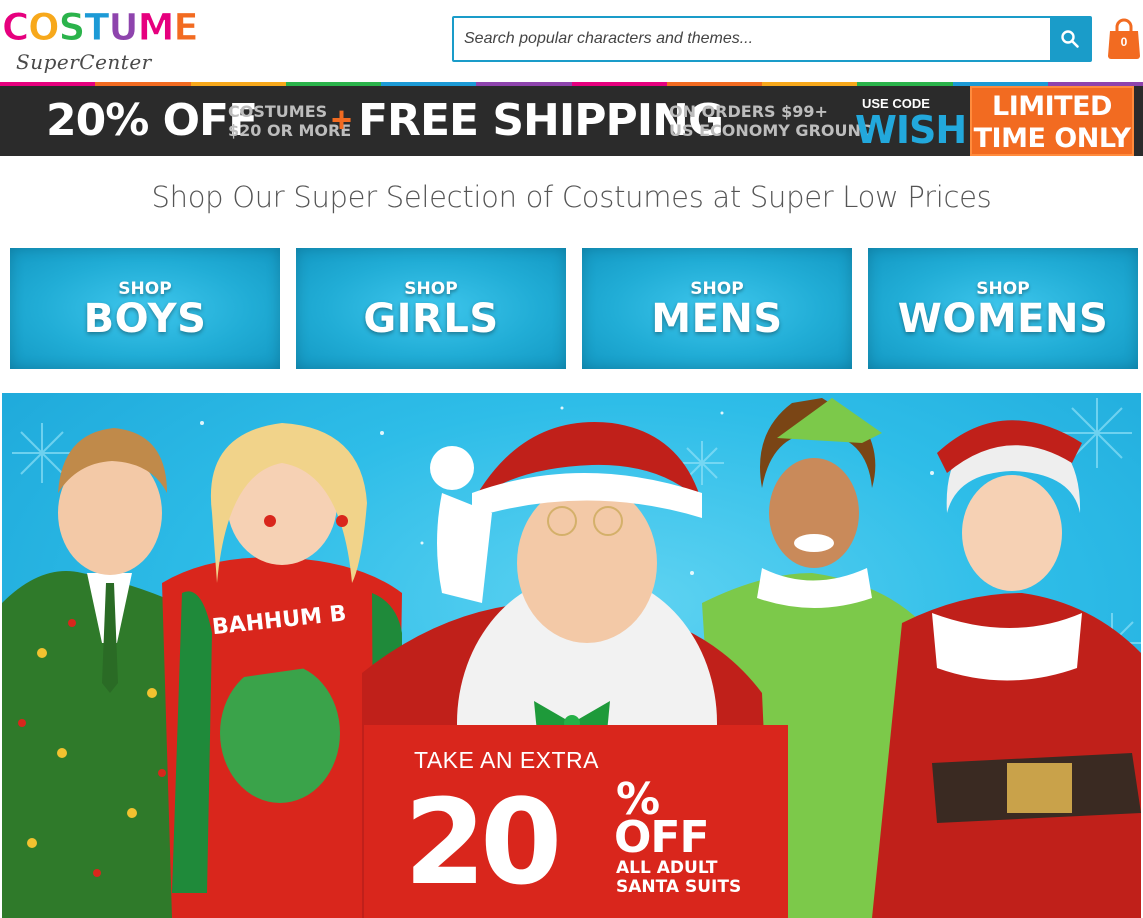  I want to click on offer-subtext: ALL ADULT SANTA SUITS, so click(678, 878).